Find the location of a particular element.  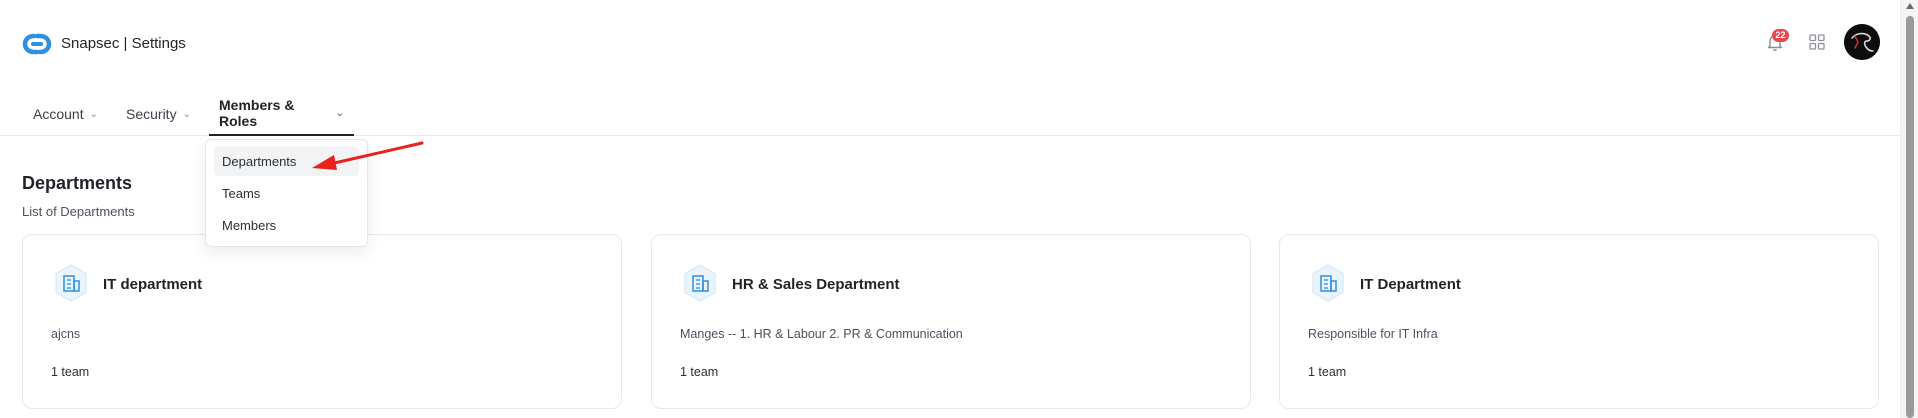

menu-item-members: Members is located at coordinates (286, 225).